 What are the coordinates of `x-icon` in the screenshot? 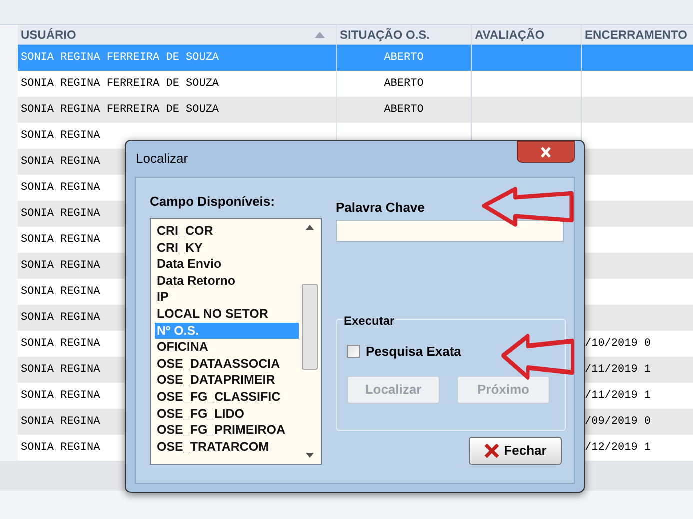 It's located at (492, 451).